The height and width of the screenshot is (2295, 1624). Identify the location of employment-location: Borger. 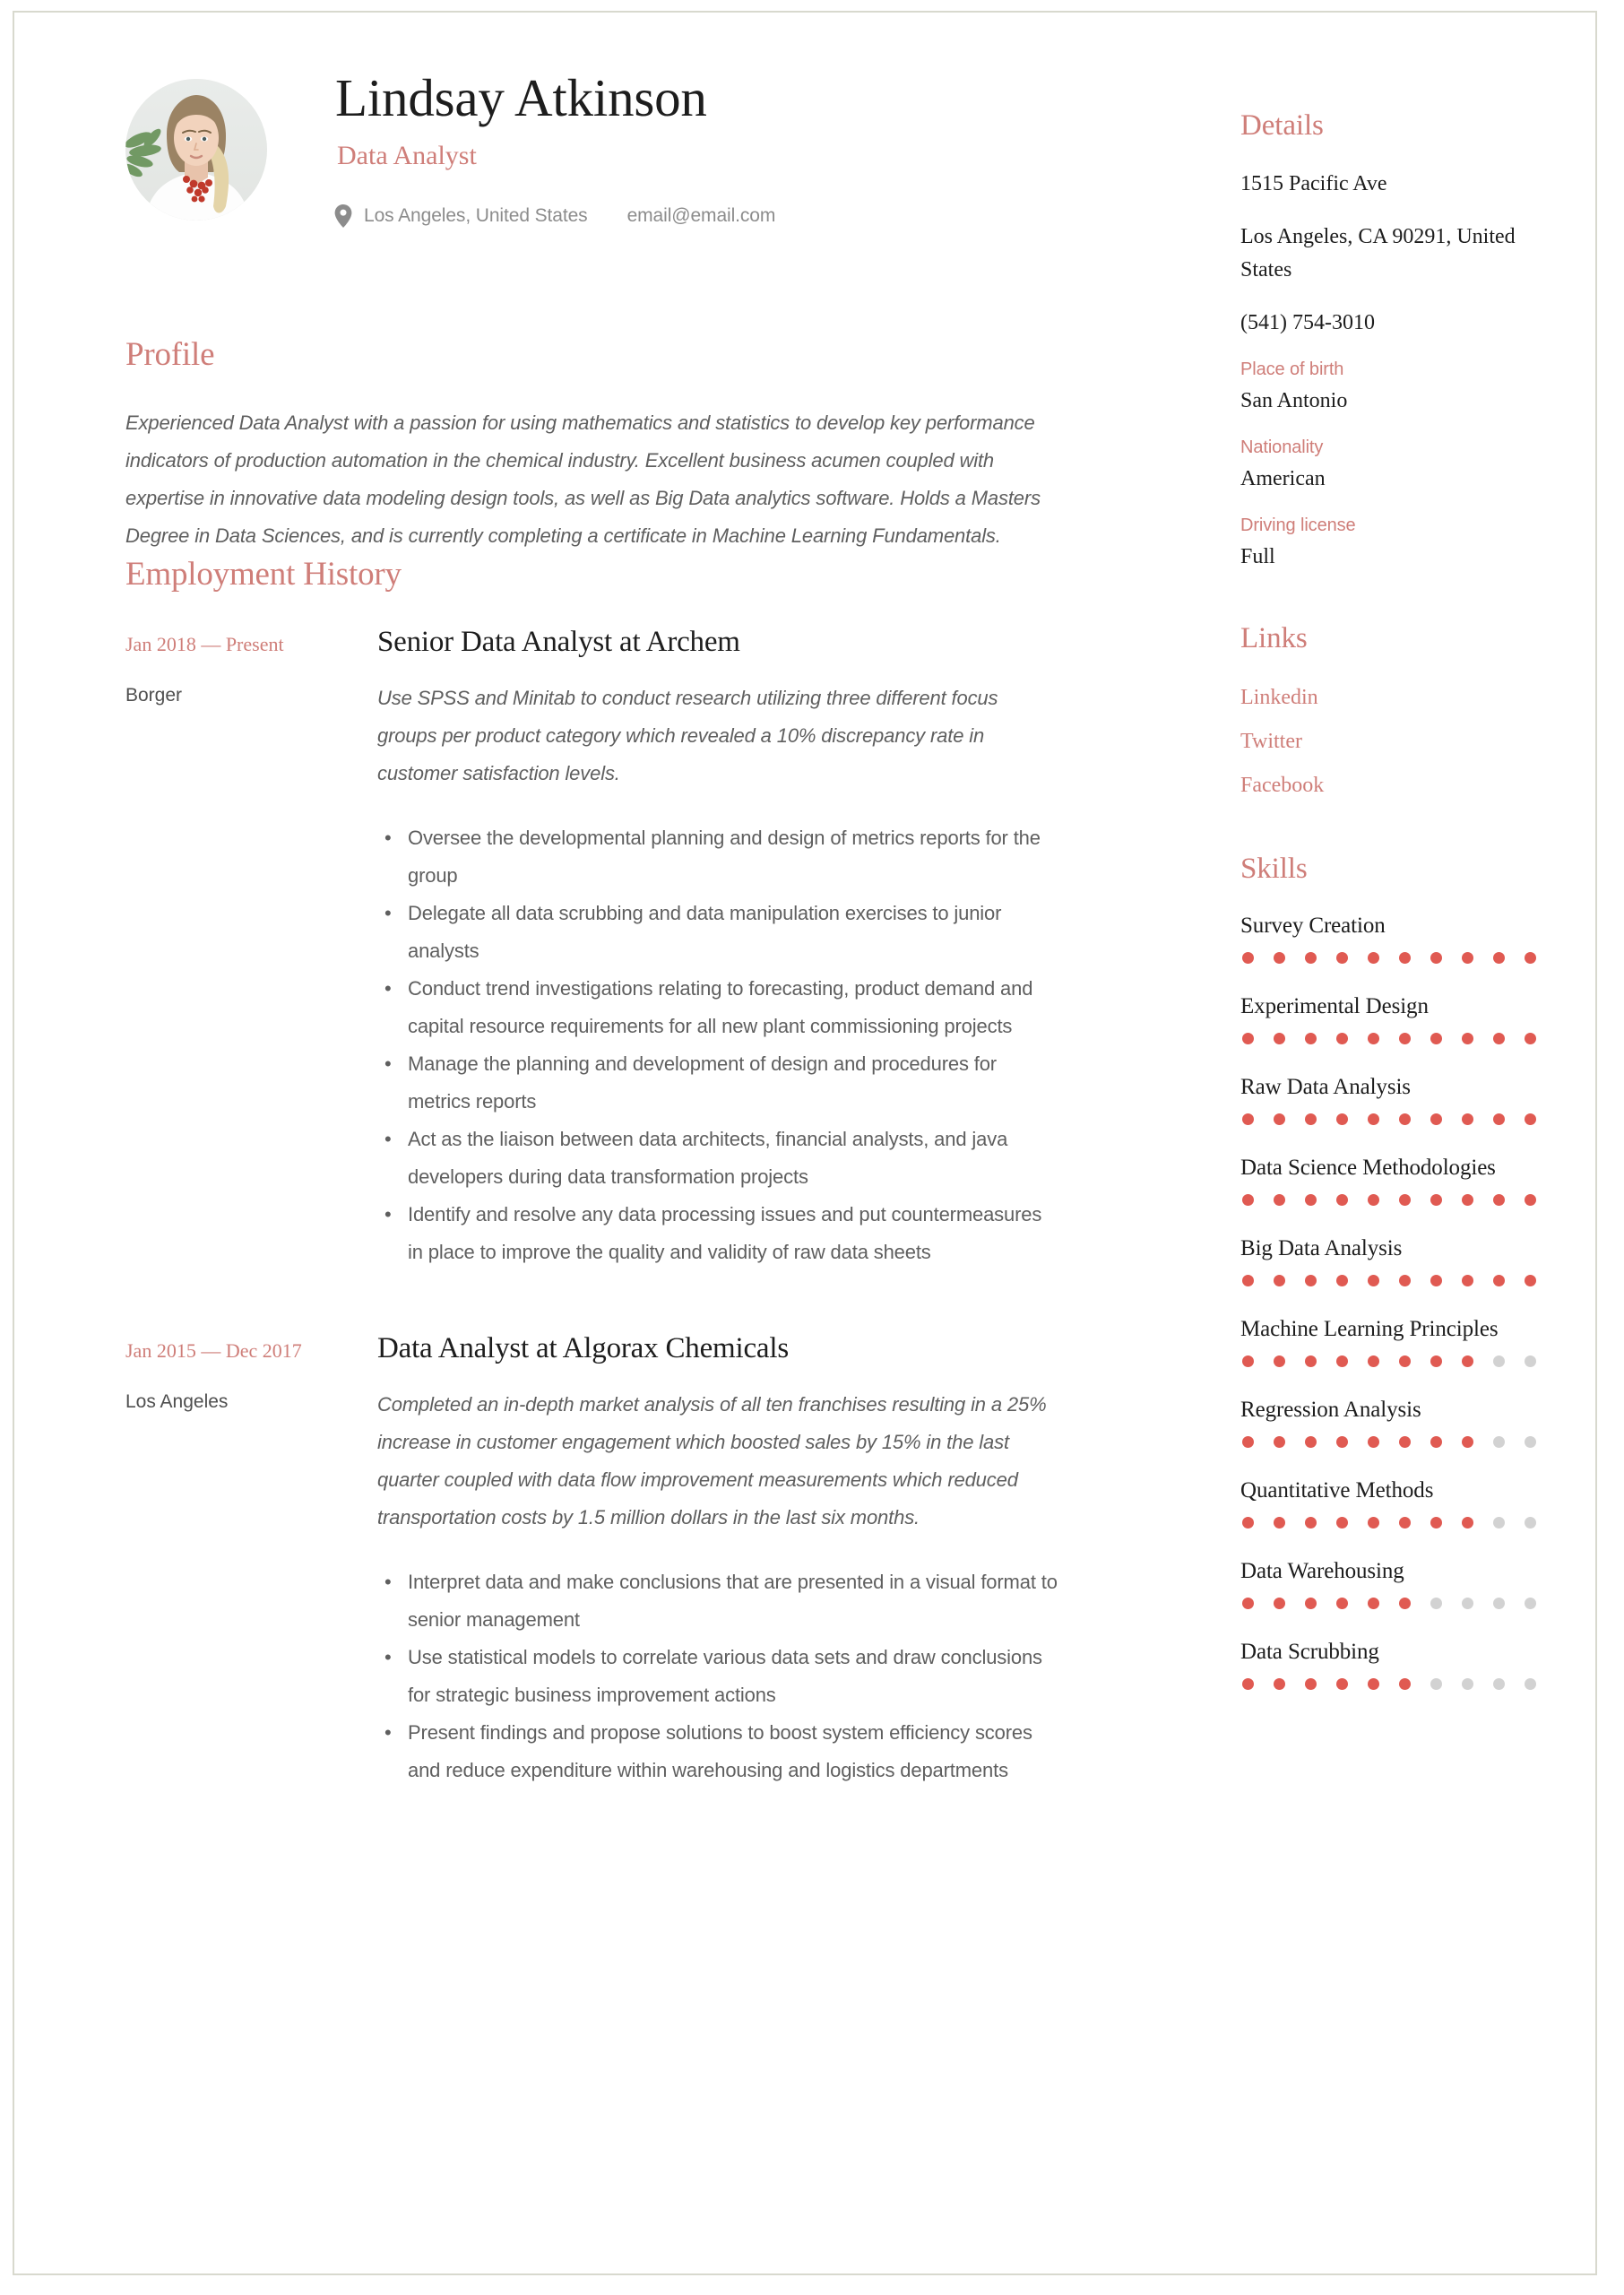
(154, 695).